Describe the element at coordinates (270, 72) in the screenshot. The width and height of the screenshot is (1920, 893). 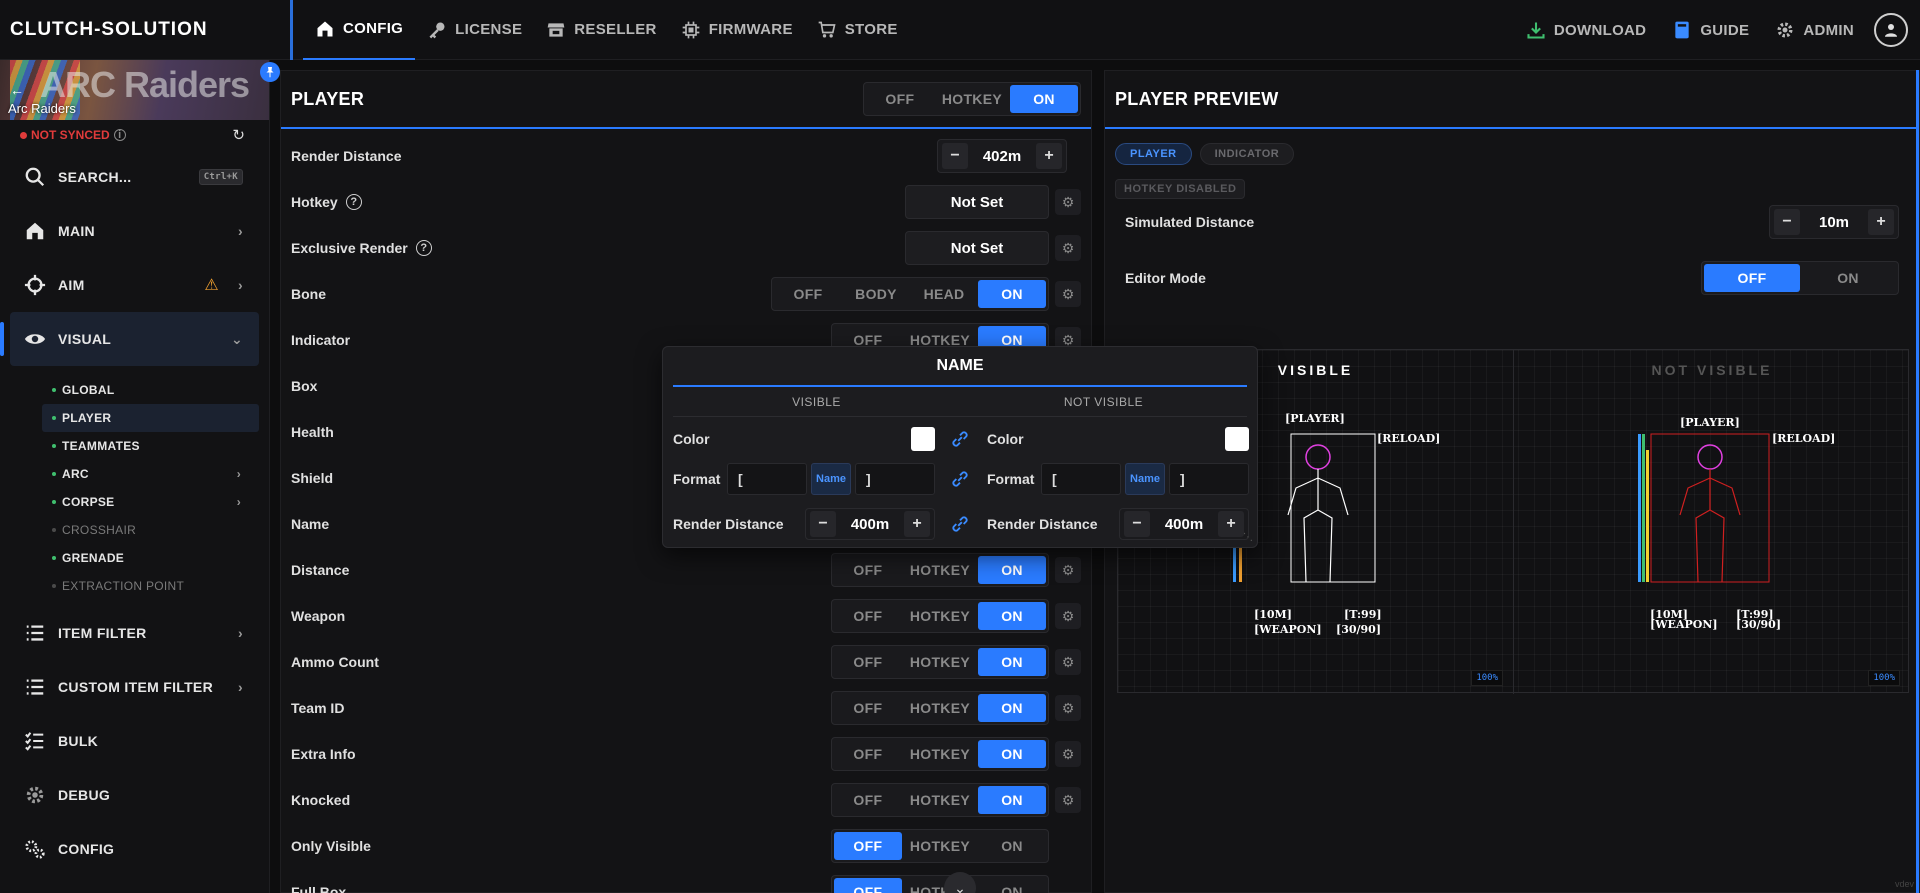
I see `pin-icon` at that location.